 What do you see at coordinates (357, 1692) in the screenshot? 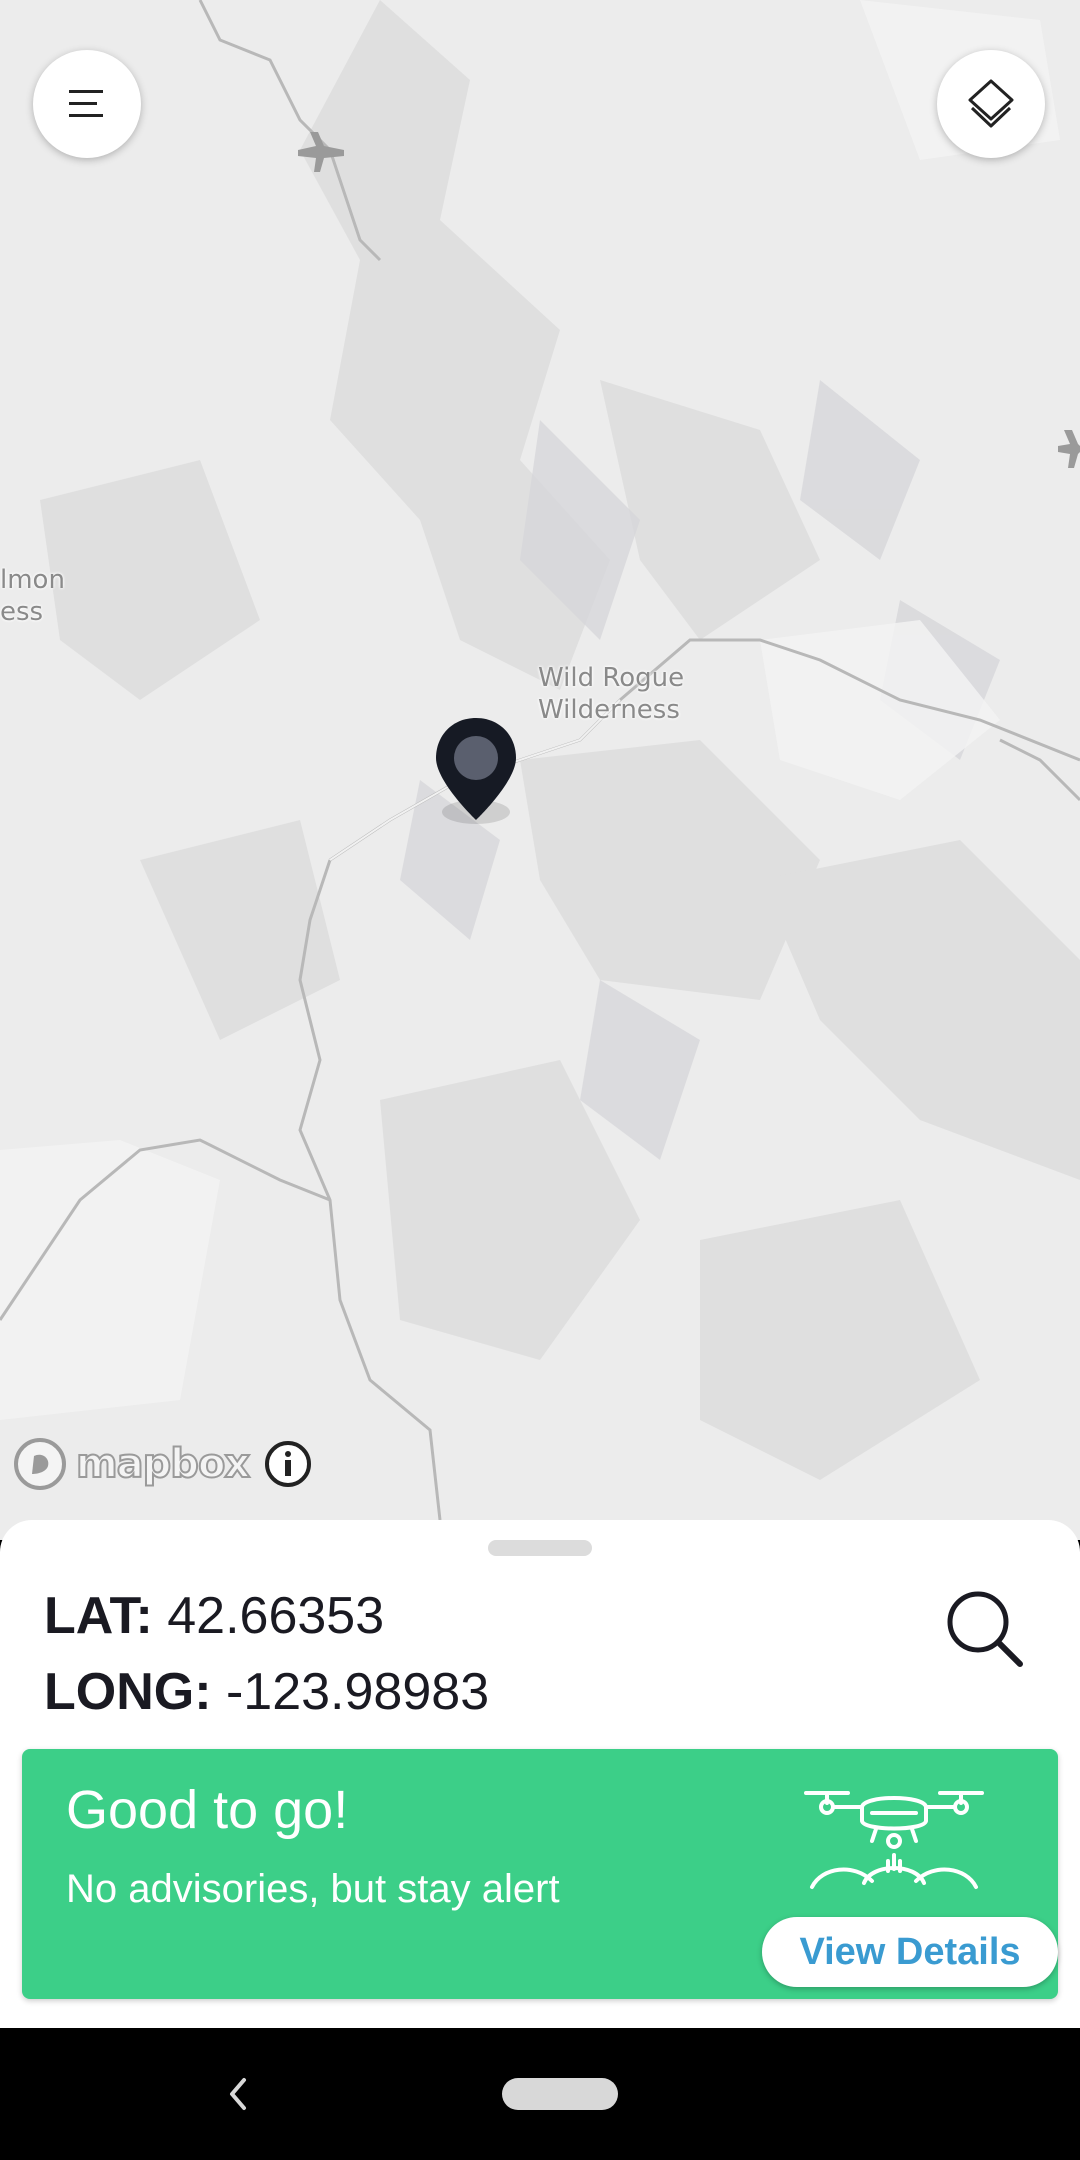
I see `longitude-value: -123.98983` at bounding box center [357, 1692].